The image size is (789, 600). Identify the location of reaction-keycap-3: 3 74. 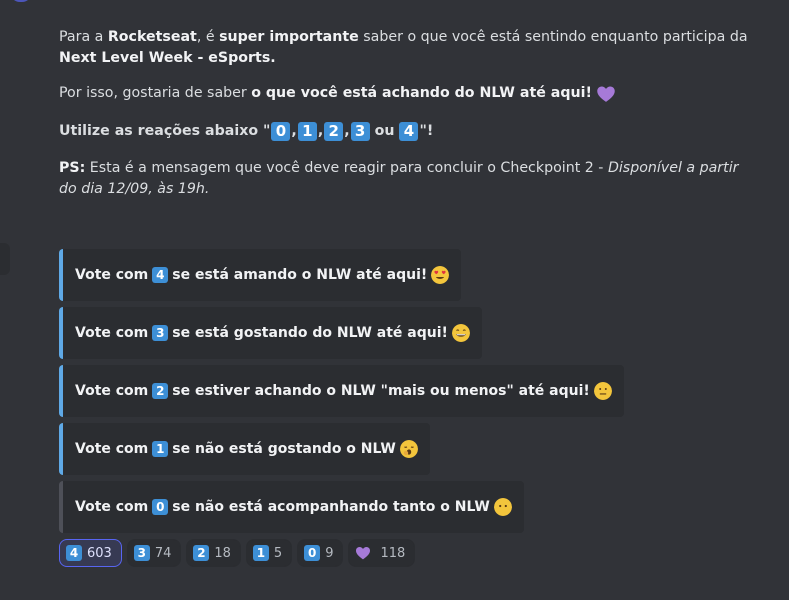
(154, 553).